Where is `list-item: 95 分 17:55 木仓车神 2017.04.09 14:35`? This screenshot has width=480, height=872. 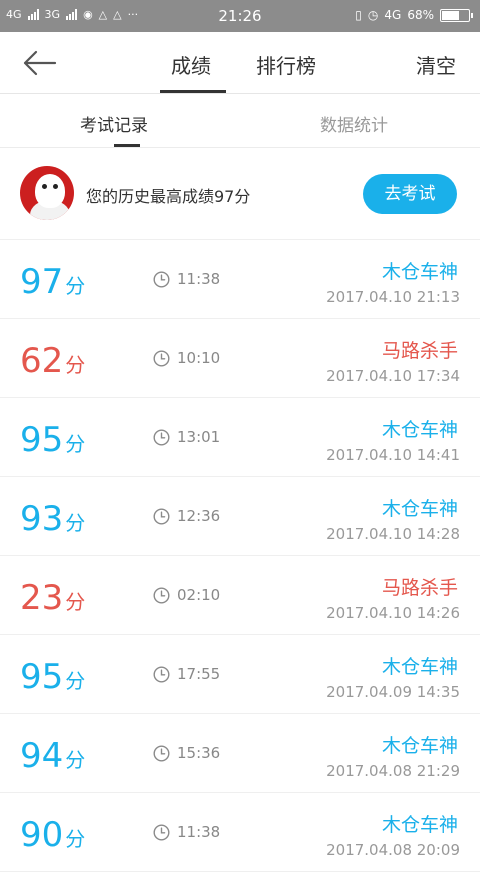
list-item: 95 分 17:55 木仓车神 2017.04.09 14:35 is located at coordinates (240, 674).